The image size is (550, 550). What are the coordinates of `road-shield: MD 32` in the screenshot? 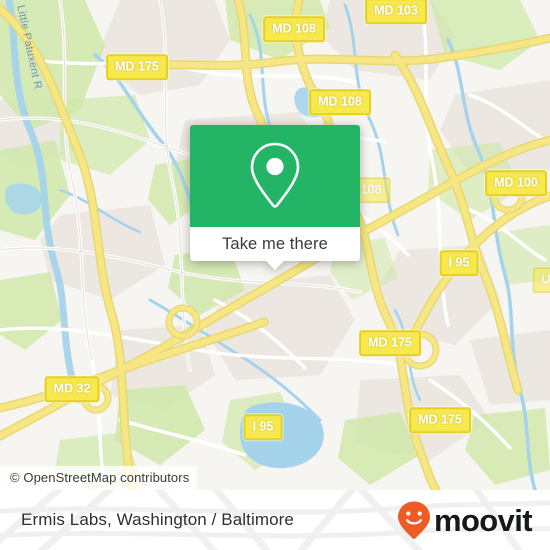 It's located at (72, 389).